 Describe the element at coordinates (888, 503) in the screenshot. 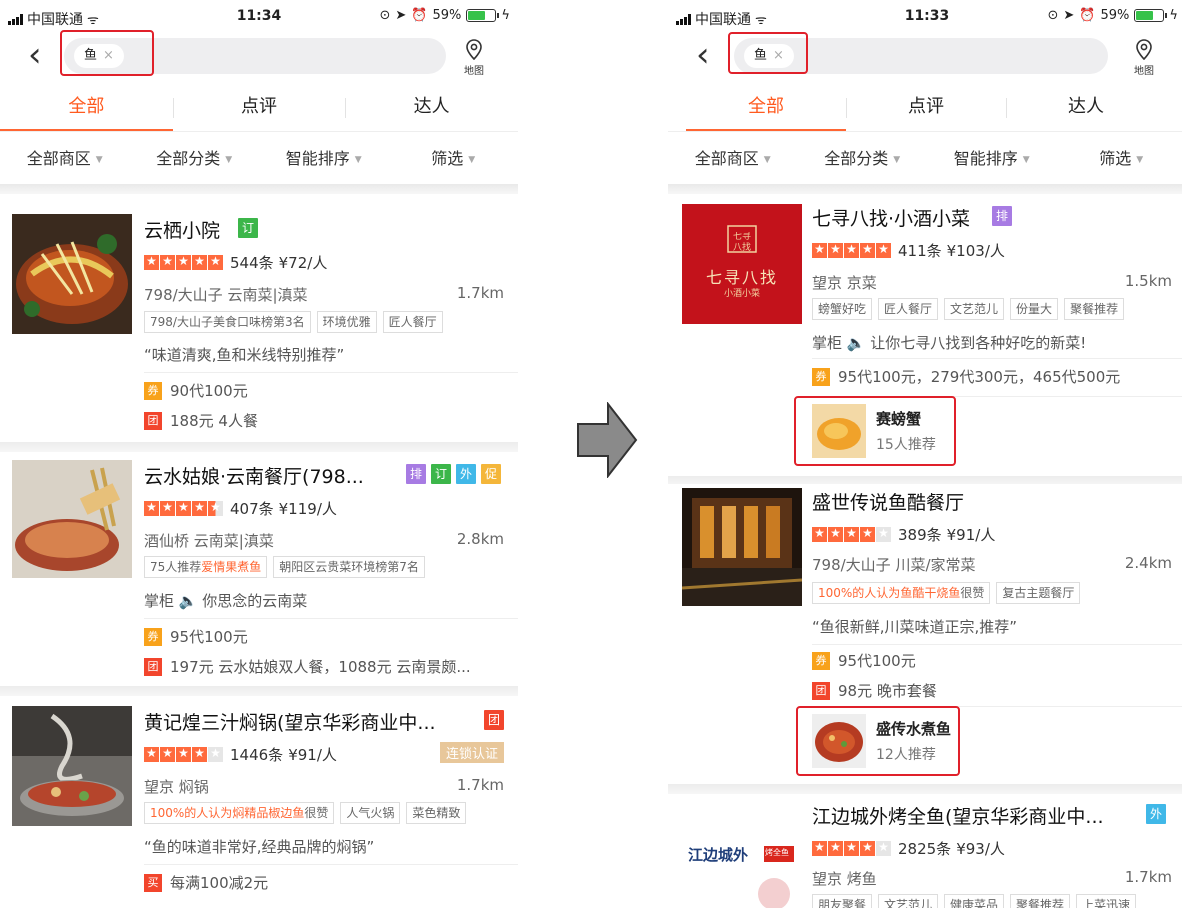

I see `restaurant-name: 盛世传说鱼酷餐厅` at that location.